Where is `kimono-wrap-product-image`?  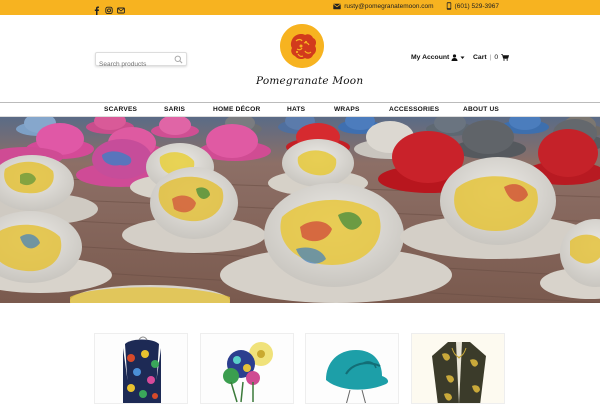
kimono-wrap-product-image is located at coordinates (458, 368).